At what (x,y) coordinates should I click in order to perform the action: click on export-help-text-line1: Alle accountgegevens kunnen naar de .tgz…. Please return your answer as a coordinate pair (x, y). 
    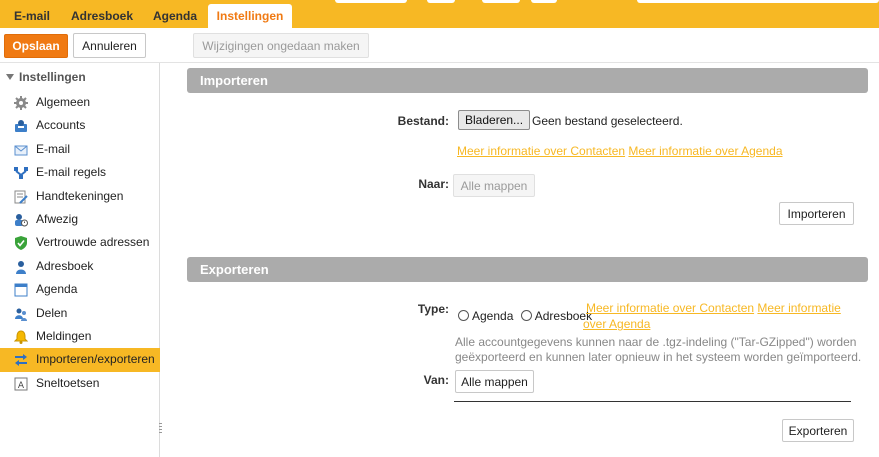
    Looking at the image, I should click on (656, 342).